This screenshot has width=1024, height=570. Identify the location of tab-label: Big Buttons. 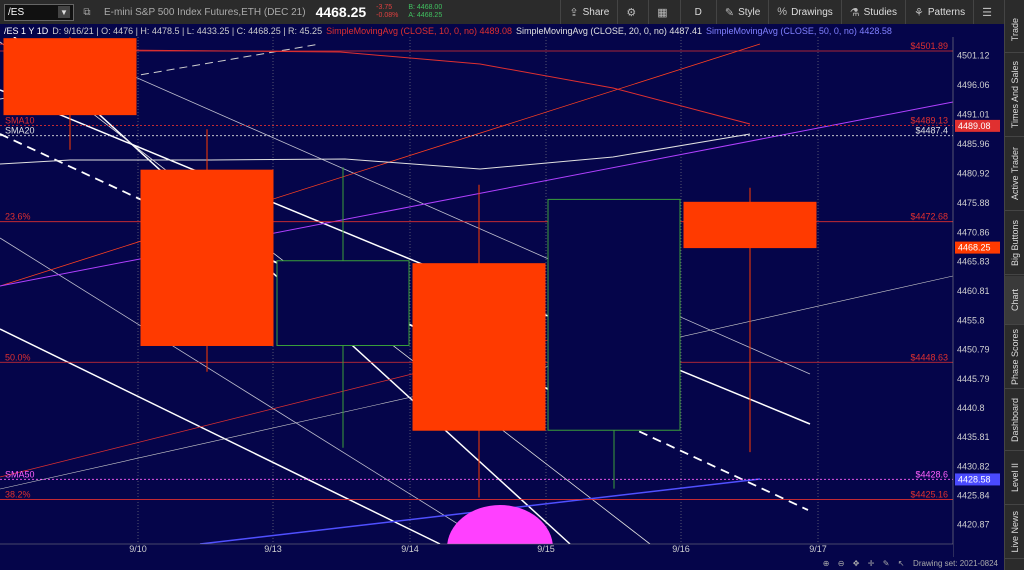
(1015, 243).